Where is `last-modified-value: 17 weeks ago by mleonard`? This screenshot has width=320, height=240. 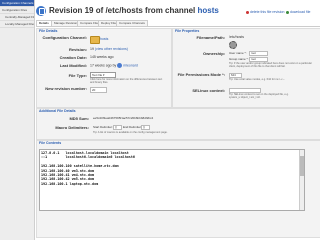
last-modified-value: 17 weeks ago by mleonard is located at coordinates (114, 65).